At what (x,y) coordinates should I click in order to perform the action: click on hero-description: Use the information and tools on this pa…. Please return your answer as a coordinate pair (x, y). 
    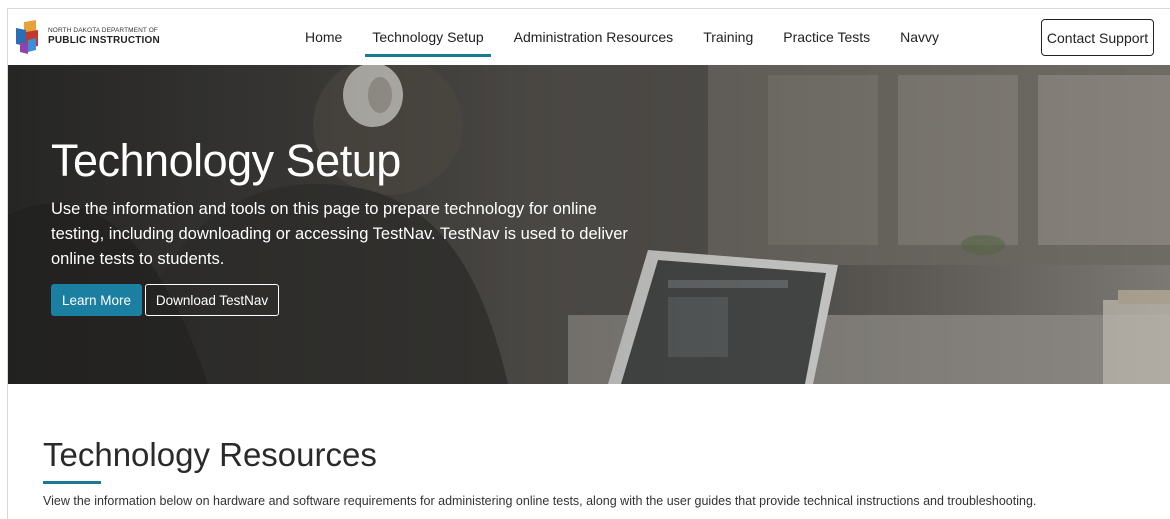
    Looking at the image, I should click on (339, 234).